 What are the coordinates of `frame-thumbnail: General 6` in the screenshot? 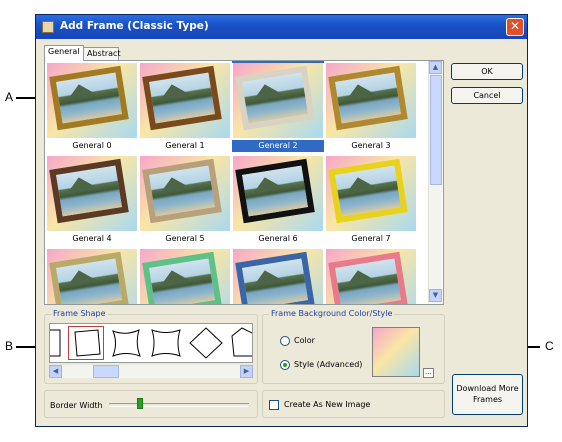 It's located at (278, 200).